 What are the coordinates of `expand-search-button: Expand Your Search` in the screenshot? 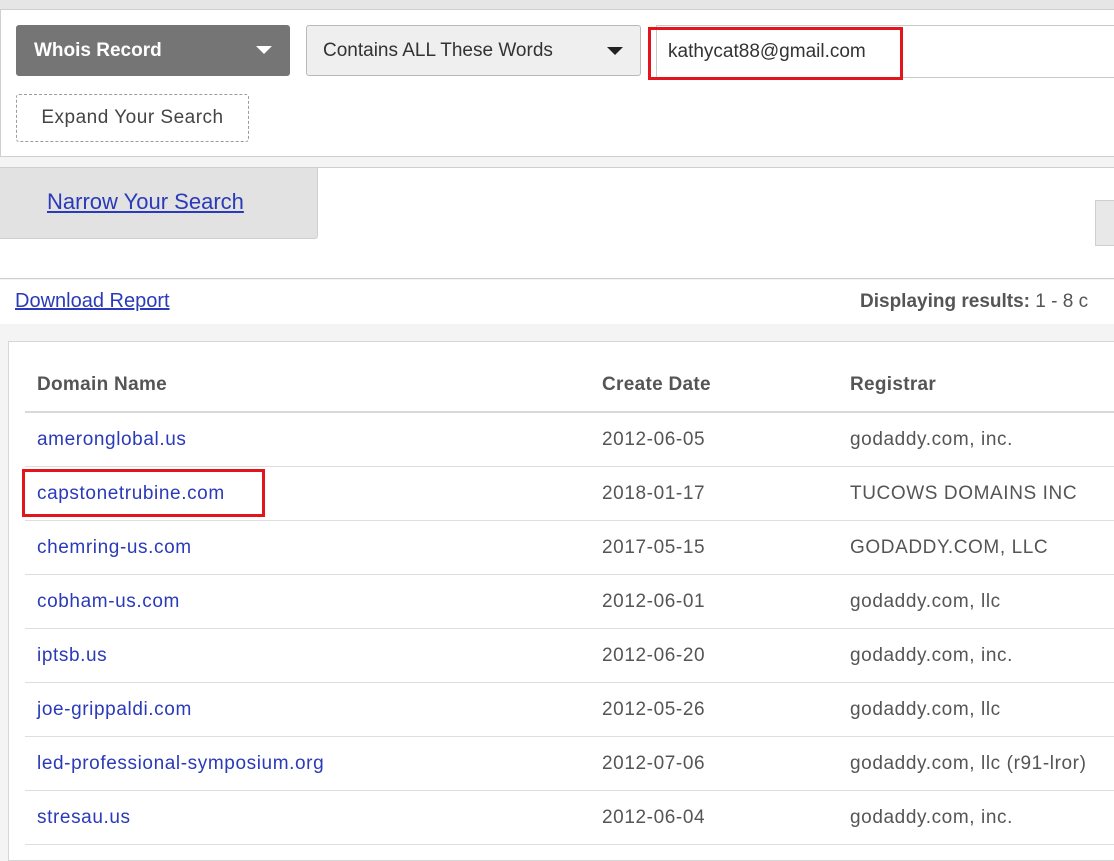 It's located at (132, 118).